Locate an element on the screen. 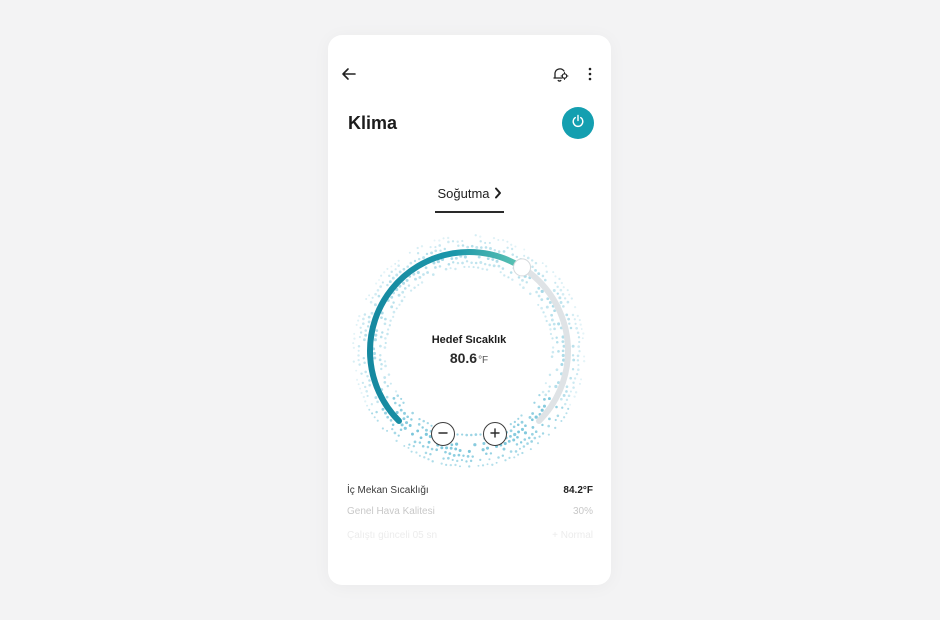 Image resolution: width=940 pixels, height=620 pixels. more-options-button is located at coordinates (590, 76).